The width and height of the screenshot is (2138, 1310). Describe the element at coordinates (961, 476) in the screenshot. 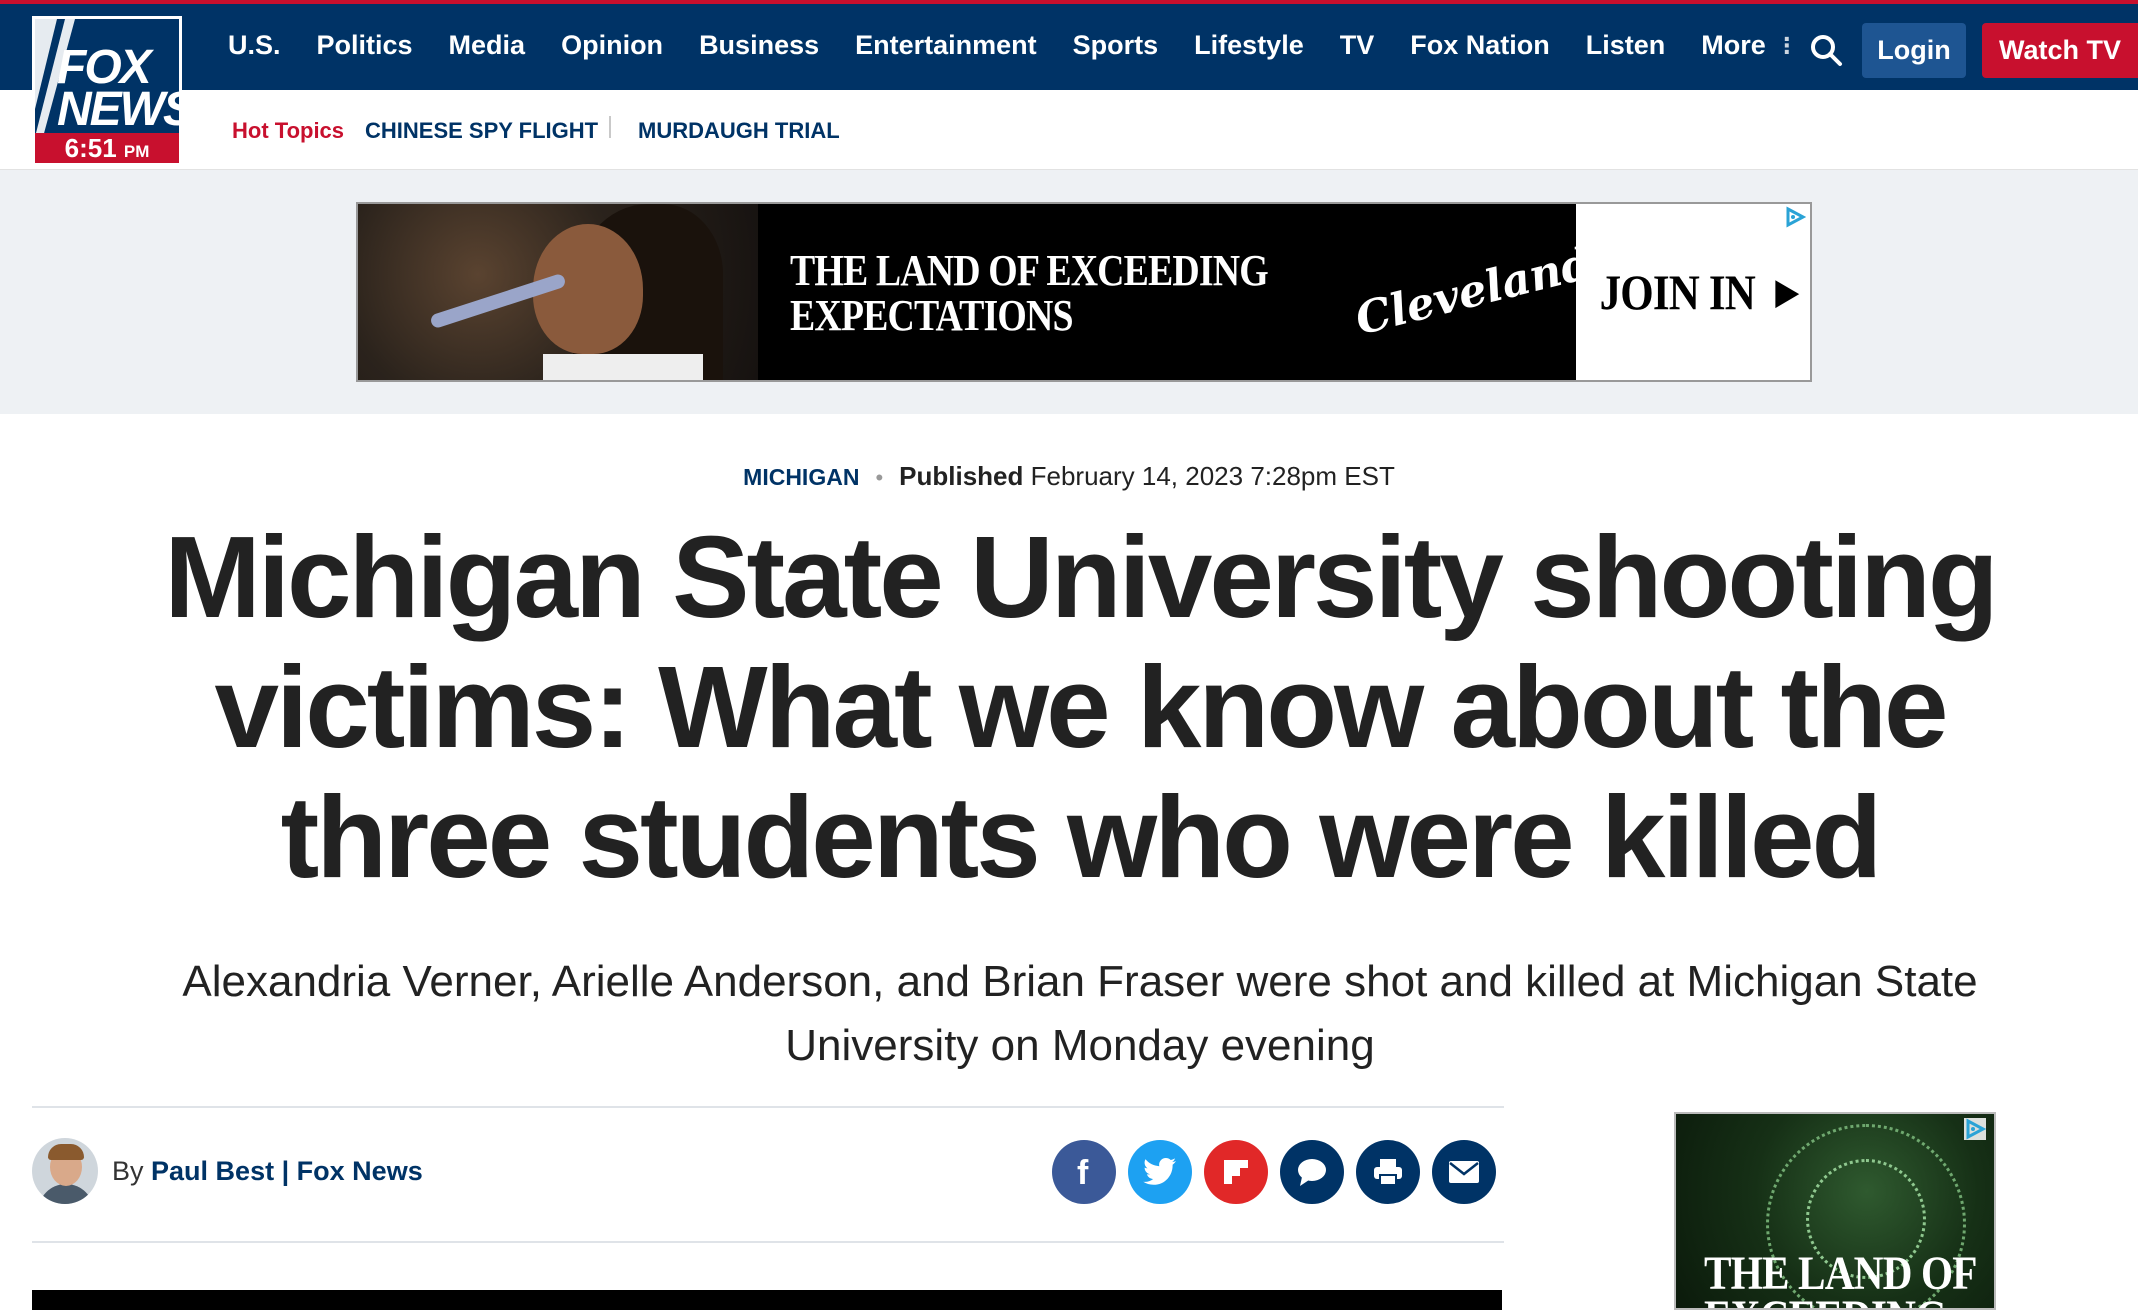

I see `published-label: Published` at that location.